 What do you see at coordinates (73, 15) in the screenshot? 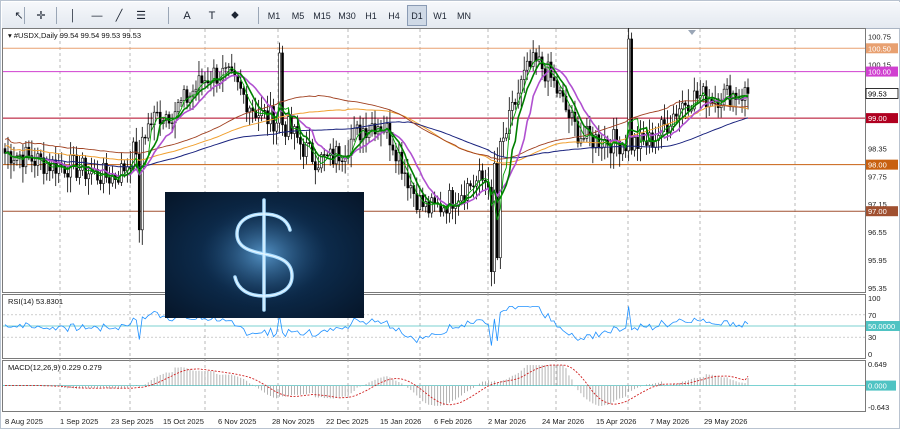
I see `vertical-line-icon: │` at bounding box center [73, 15].